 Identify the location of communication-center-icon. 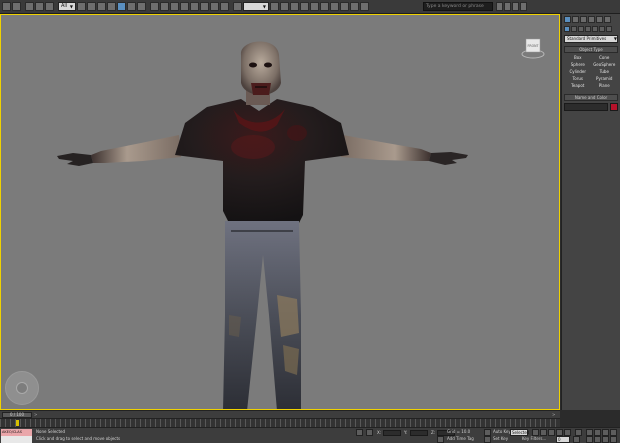
(507, 6).